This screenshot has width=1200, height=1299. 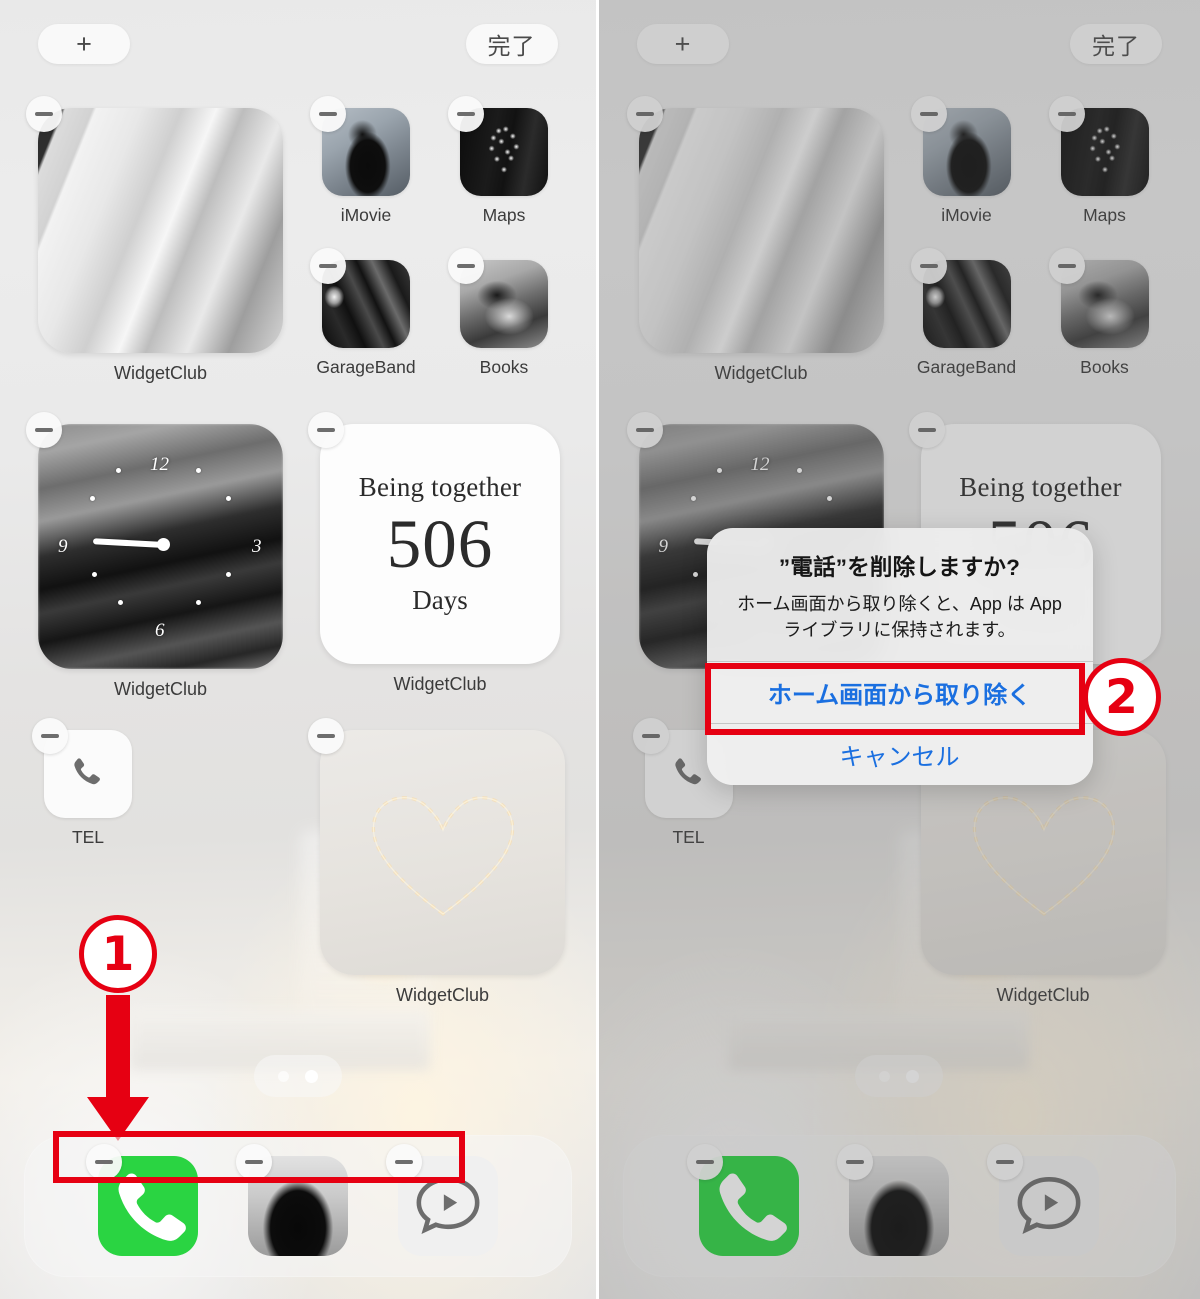 I want to click on step-1-number: 1, so click(x=118, y=954).